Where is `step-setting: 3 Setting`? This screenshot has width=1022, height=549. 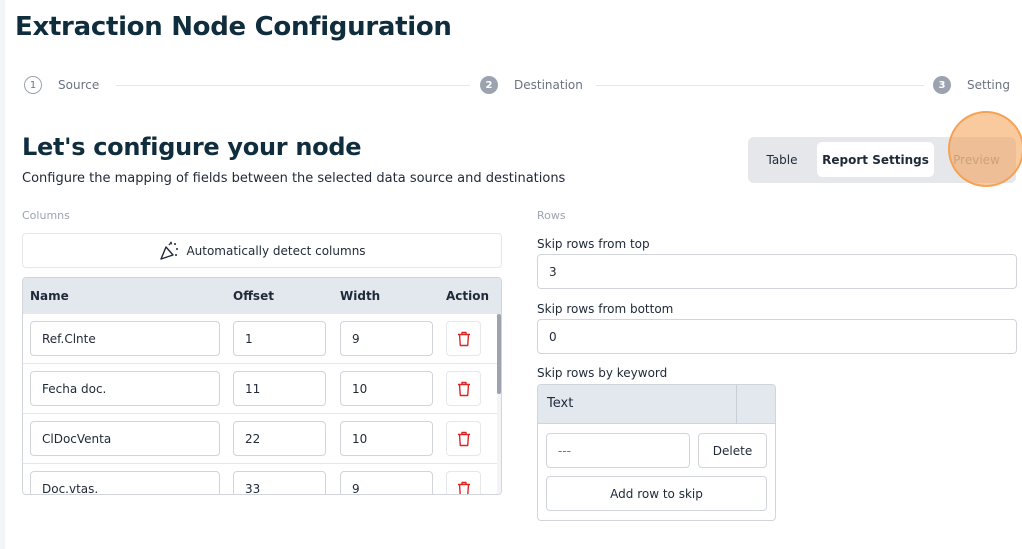
step-setting: 3 Setting is located at coordinates (971, 85).